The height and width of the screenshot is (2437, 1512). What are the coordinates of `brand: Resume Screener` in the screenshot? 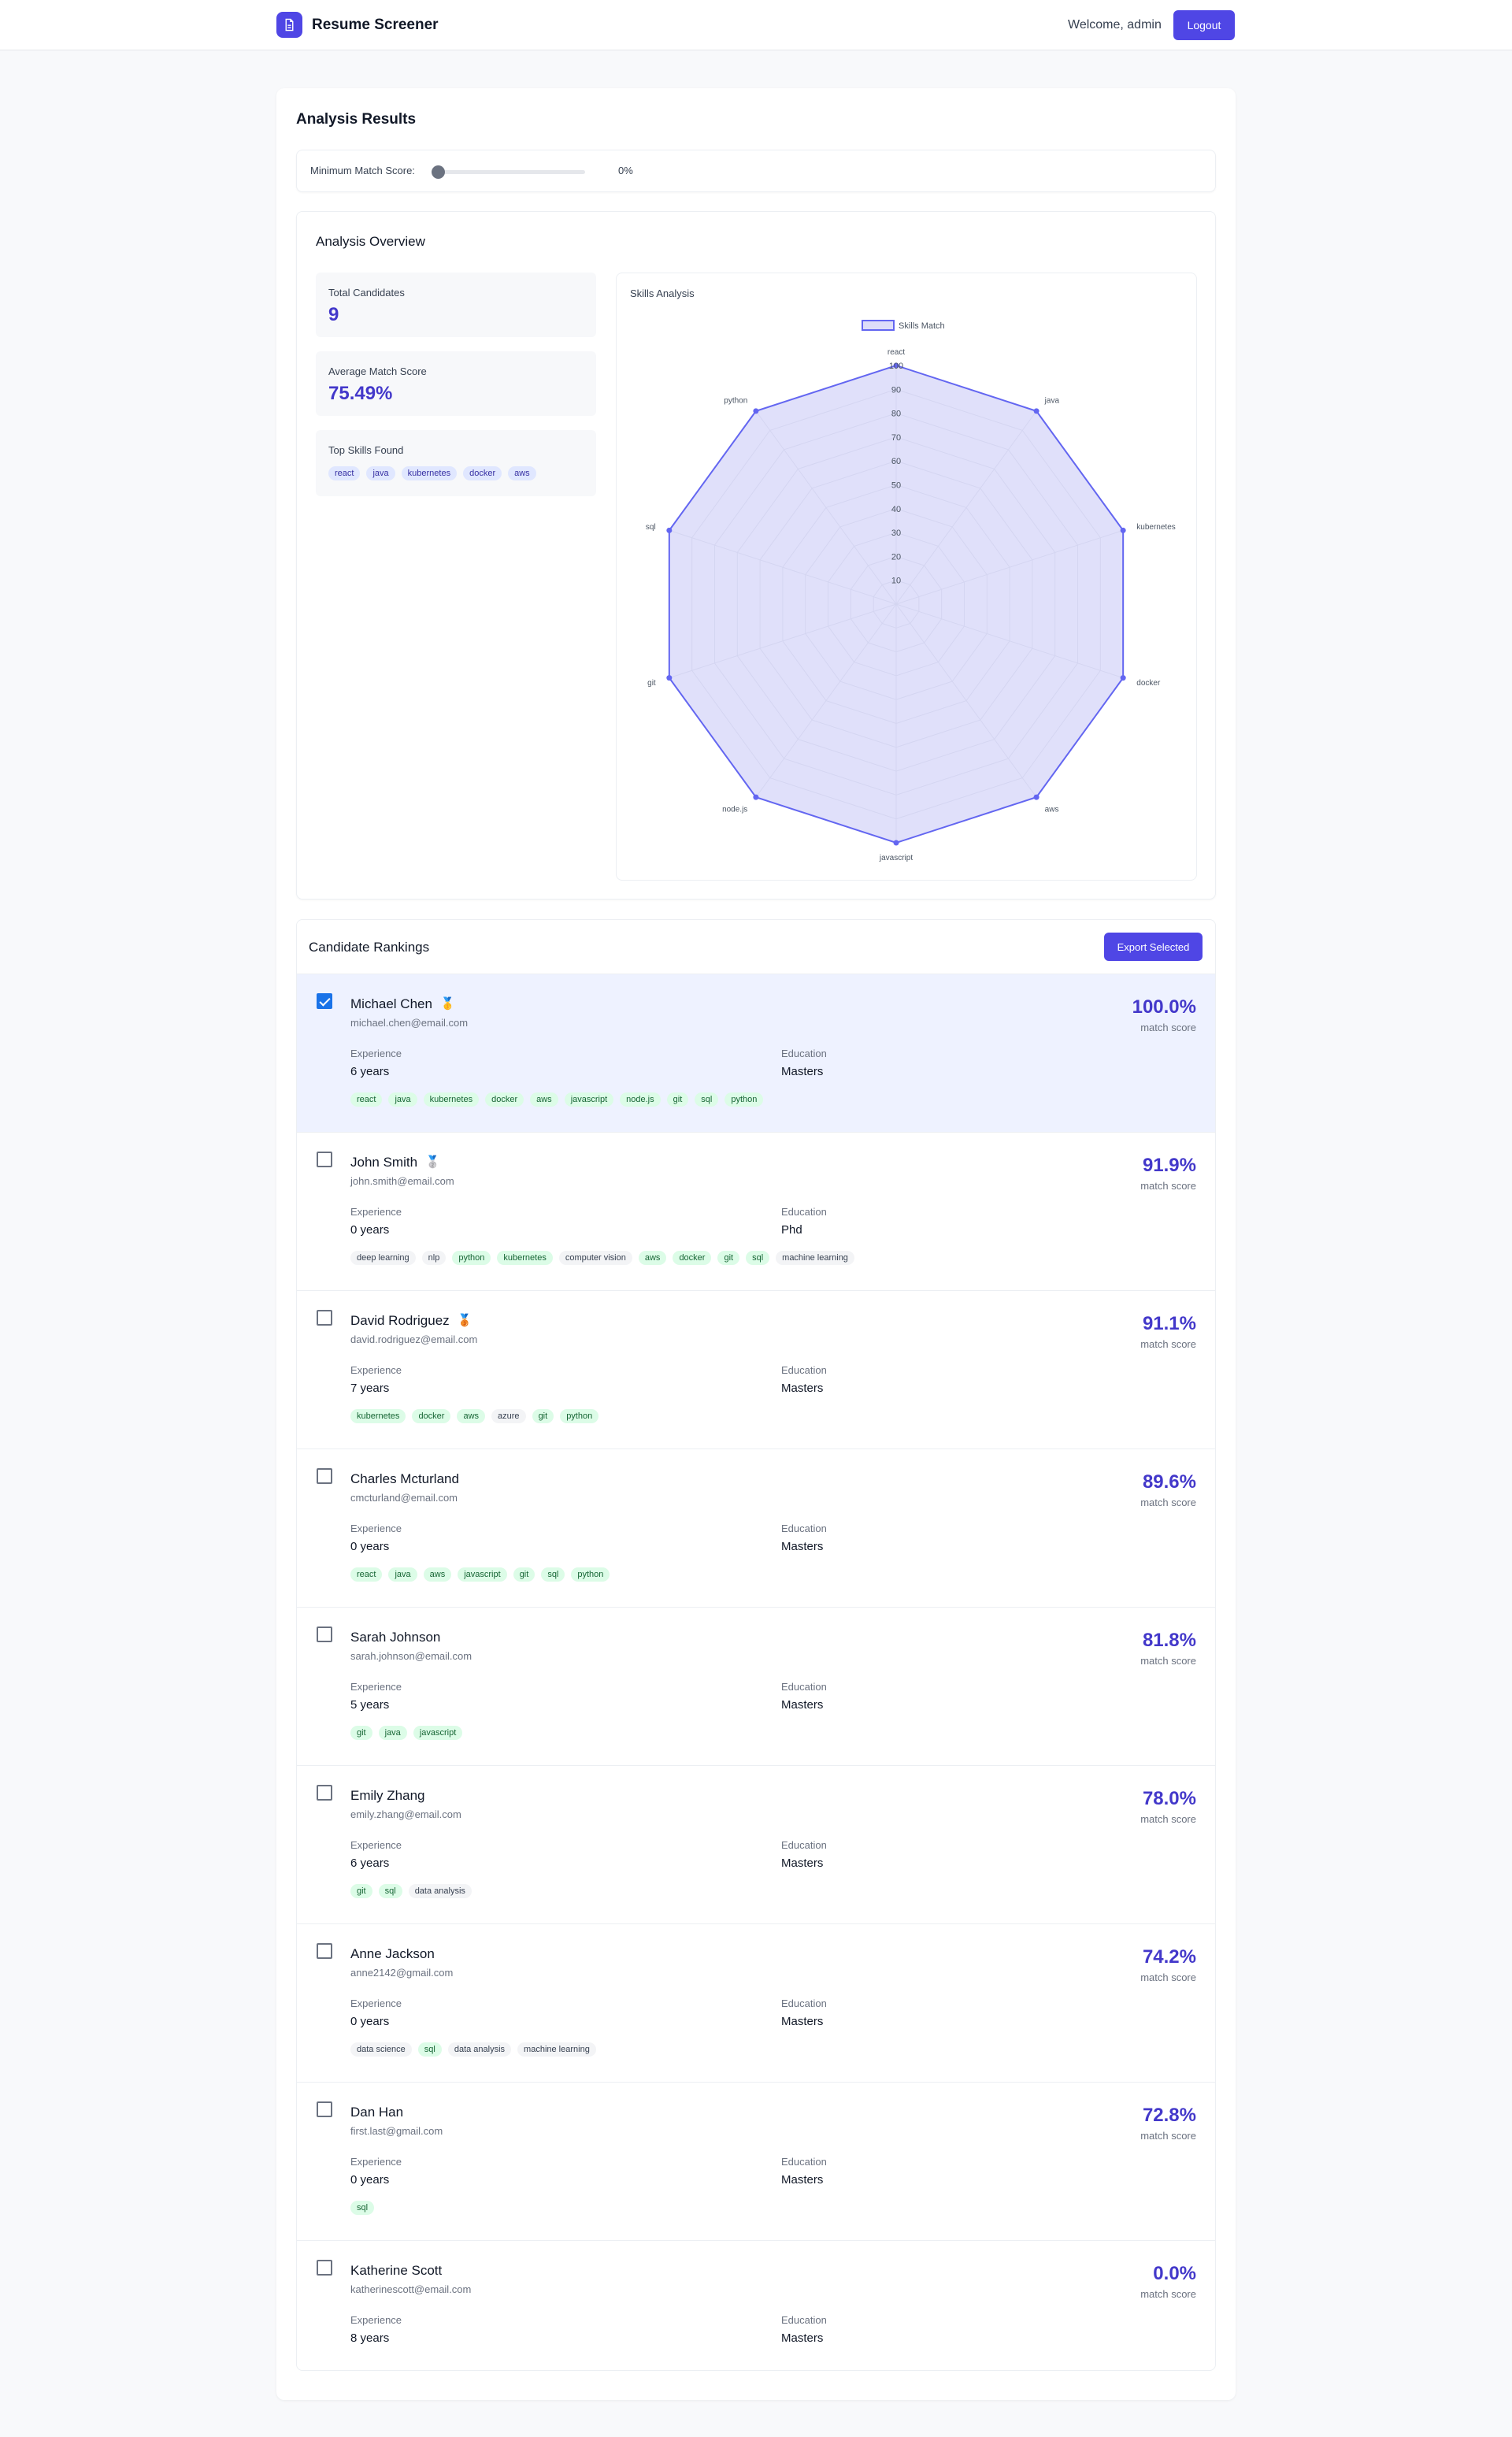 It's located at (357, 25).